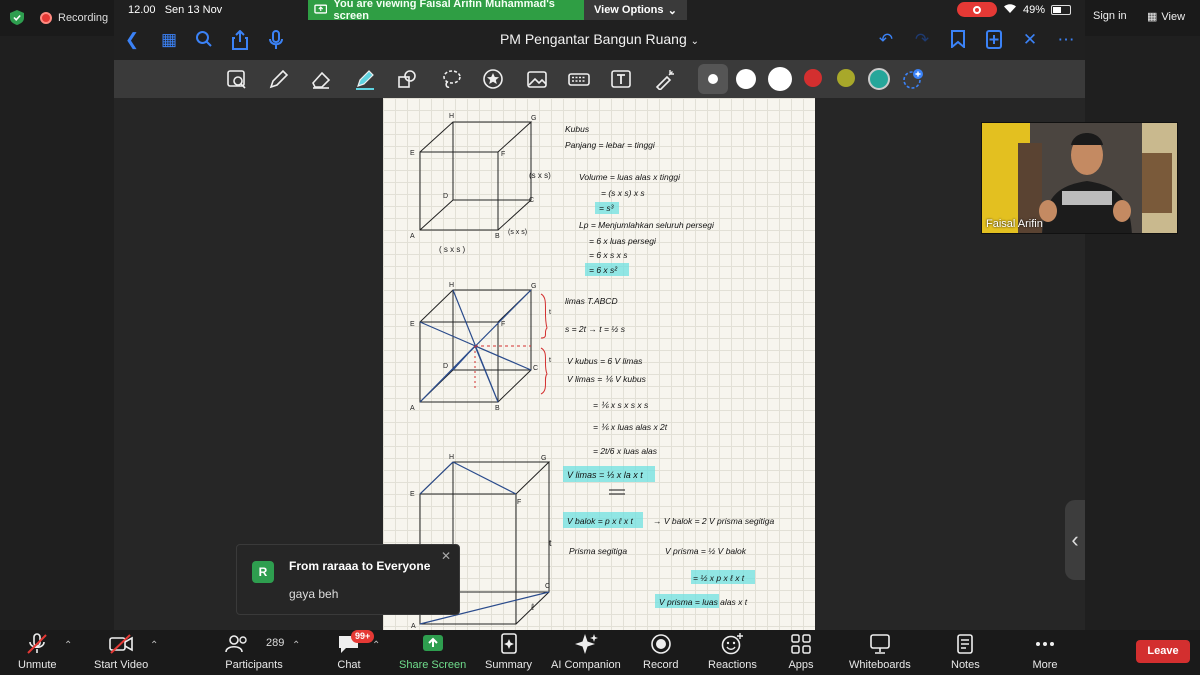 Image resolution: width=1200 pixels, height=675 pixels. I want to click on ai-companion-label: AI Companion, so click(586, 665).